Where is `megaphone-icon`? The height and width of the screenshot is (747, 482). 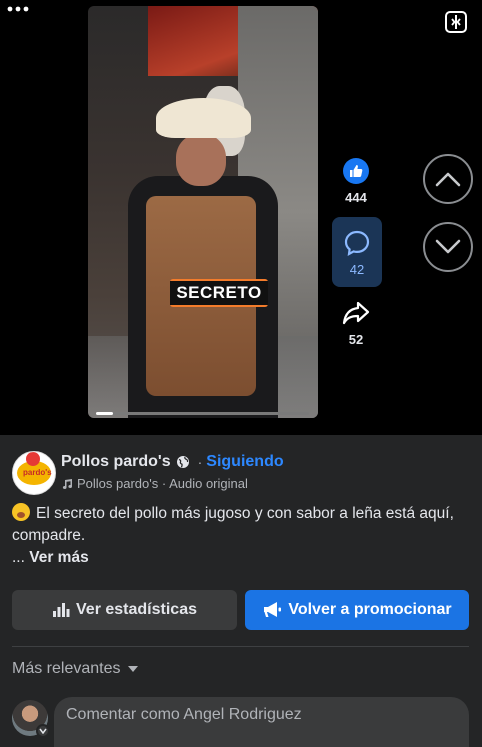 megaphone-icon is located at coordinates (273, 609).